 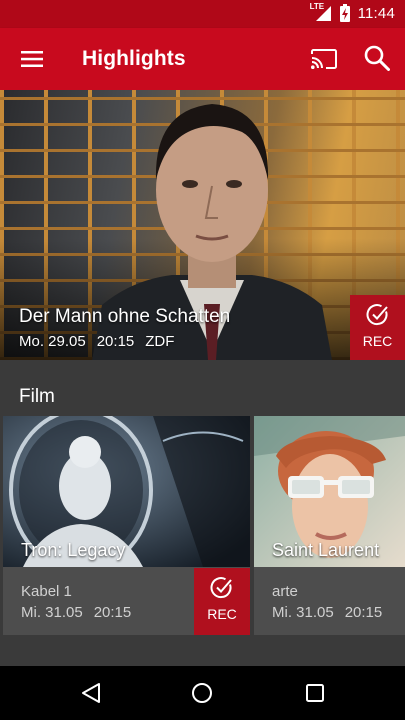 I want to click on page-title: Highlights, so click(x=134, y=58).